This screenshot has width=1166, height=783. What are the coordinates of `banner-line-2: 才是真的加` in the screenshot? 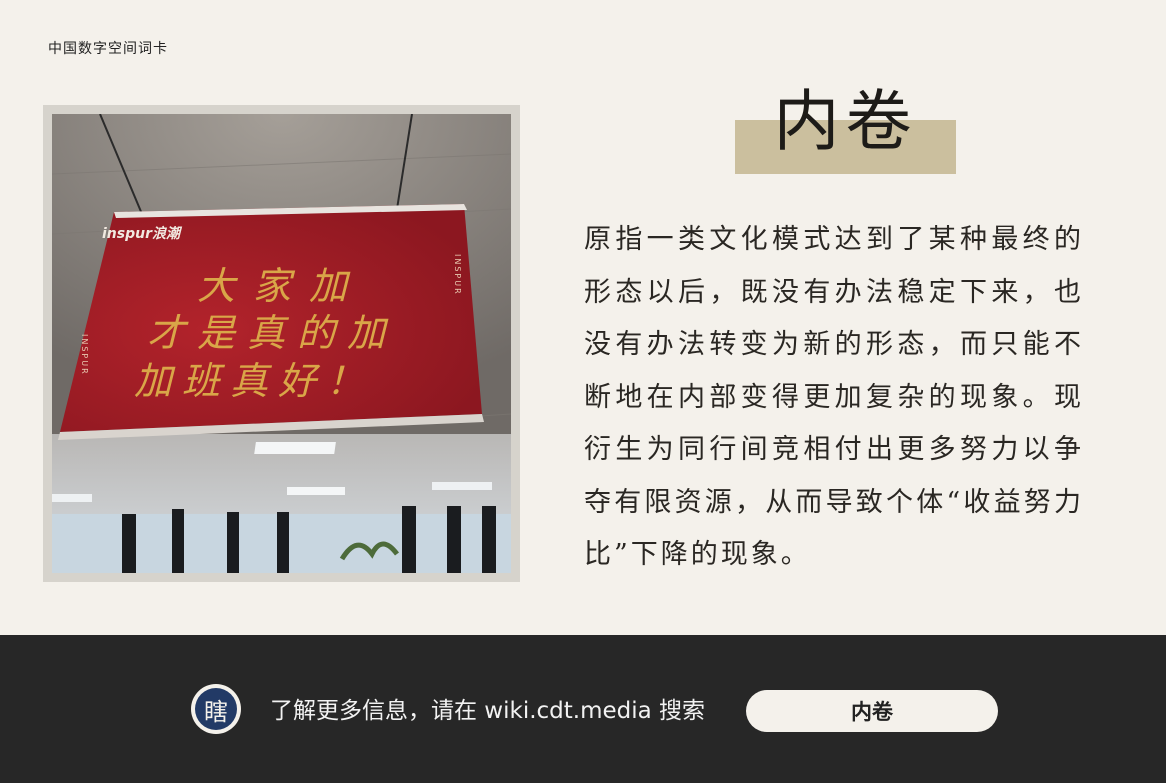 It's located at (272, 333).